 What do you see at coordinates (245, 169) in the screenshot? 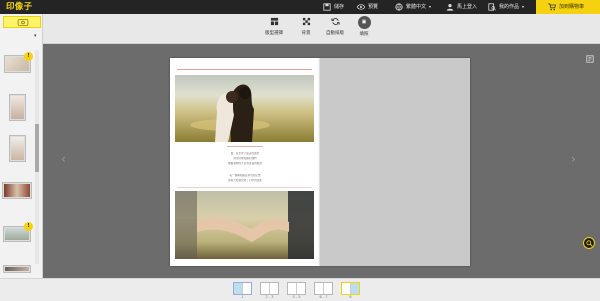
I see `poem-line: －` at bounding box center [245, 169].